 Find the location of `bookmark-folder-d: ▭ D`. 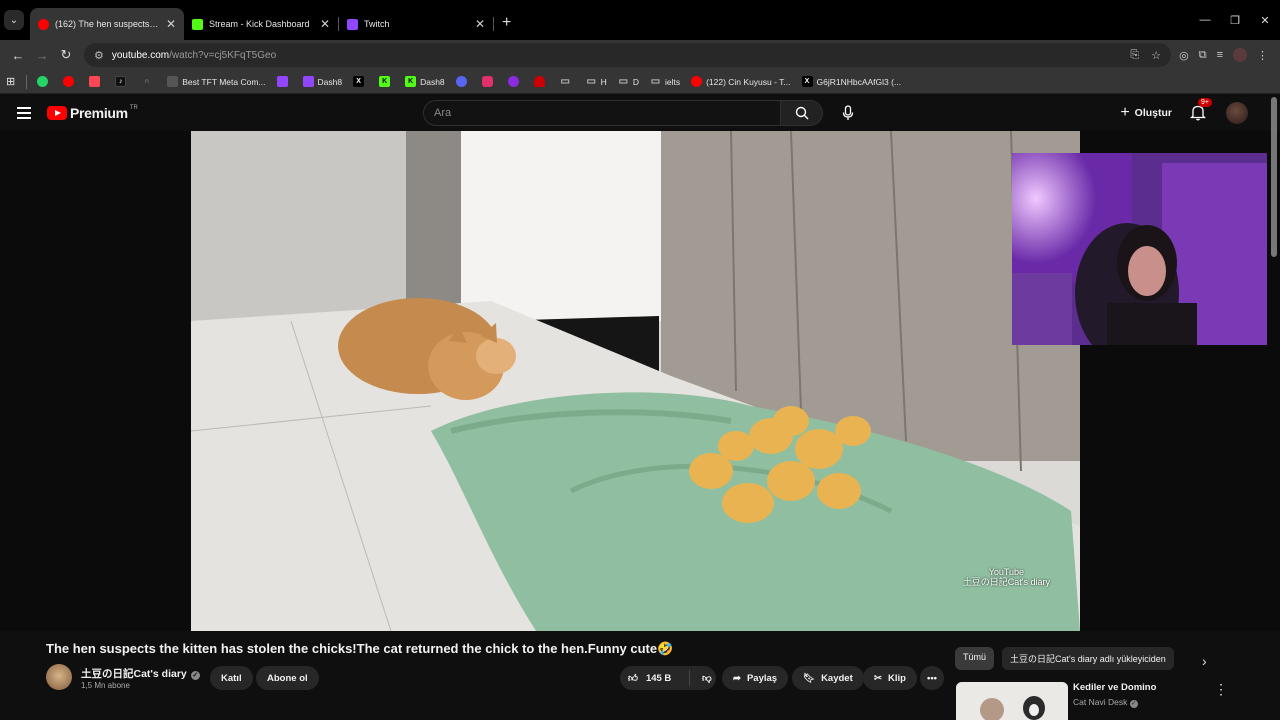

bookmark-folder-d: ▭ D is located at coordinates (628, 81).